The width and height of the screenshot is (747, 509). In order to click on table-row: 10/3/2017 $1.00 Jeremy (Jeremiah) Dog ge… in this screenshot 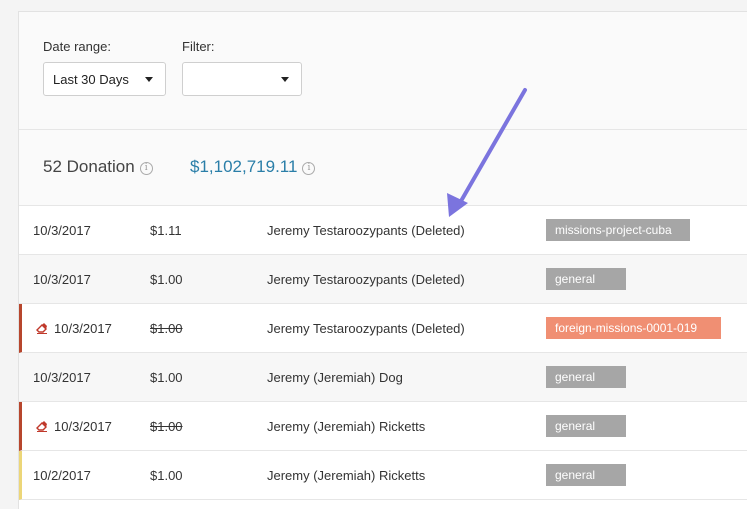, I will do `click(383, 377)`.